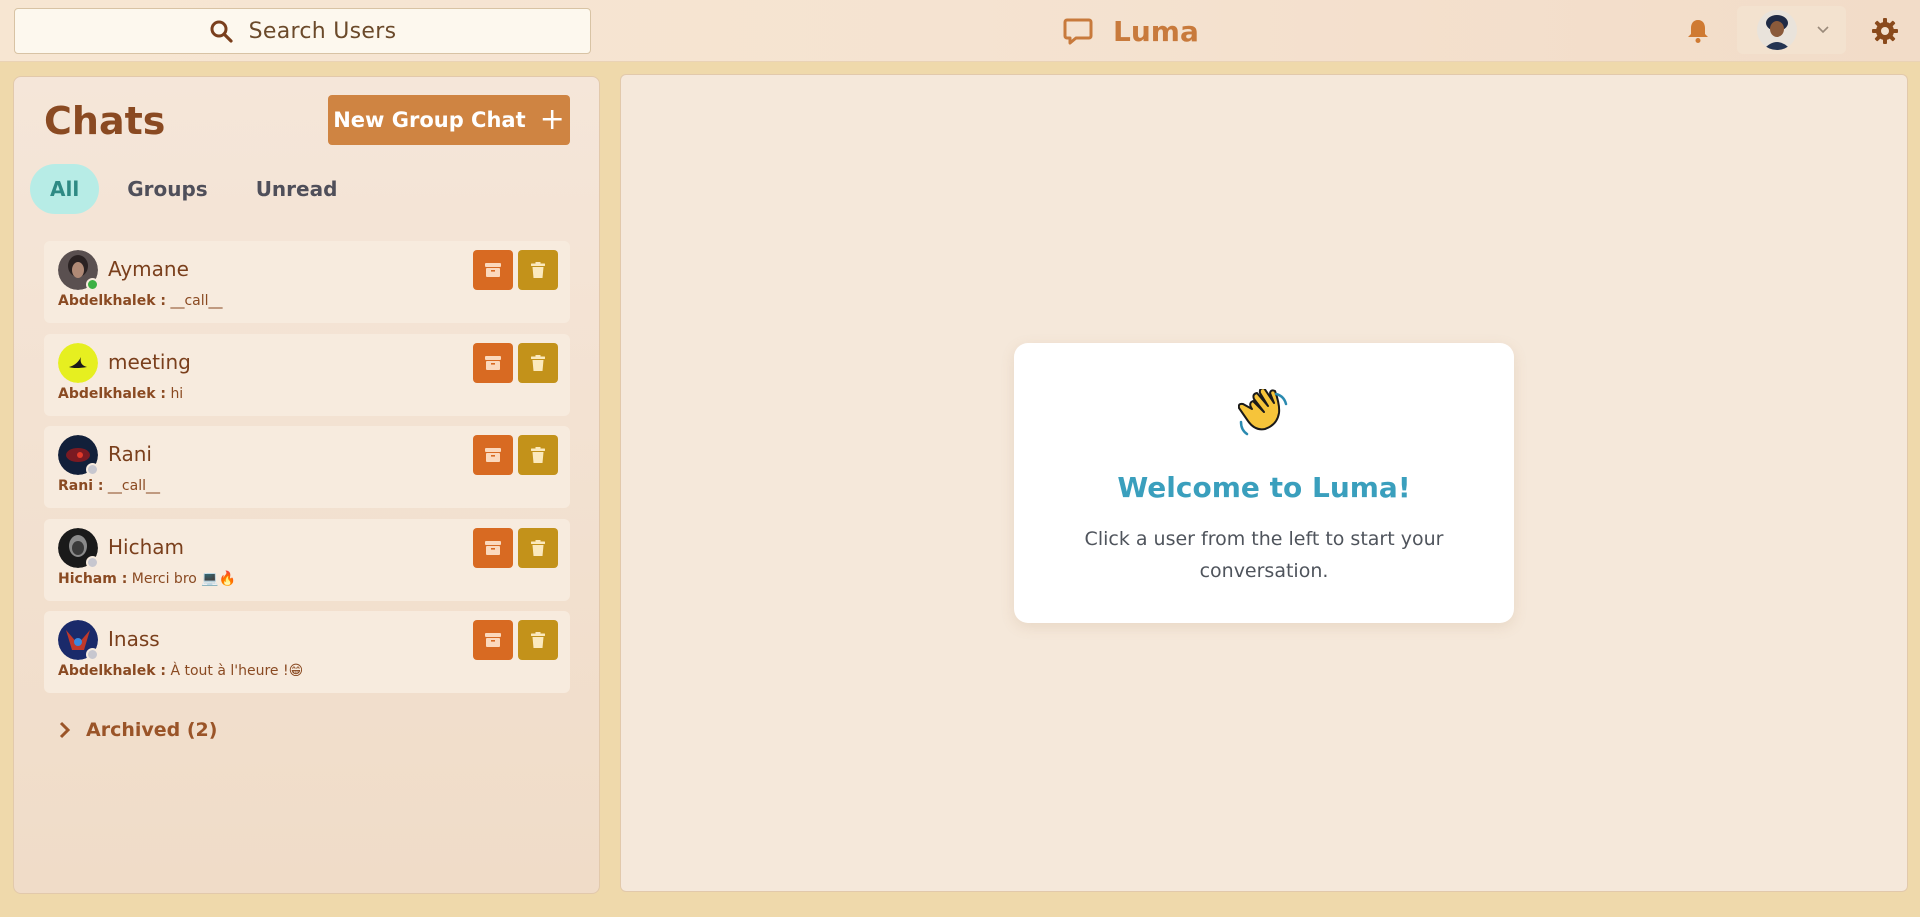  What do you see at coordinates (146, 547) in the screenshot?
I see `chat-name: Hicham` at bounding box center [146, 547].